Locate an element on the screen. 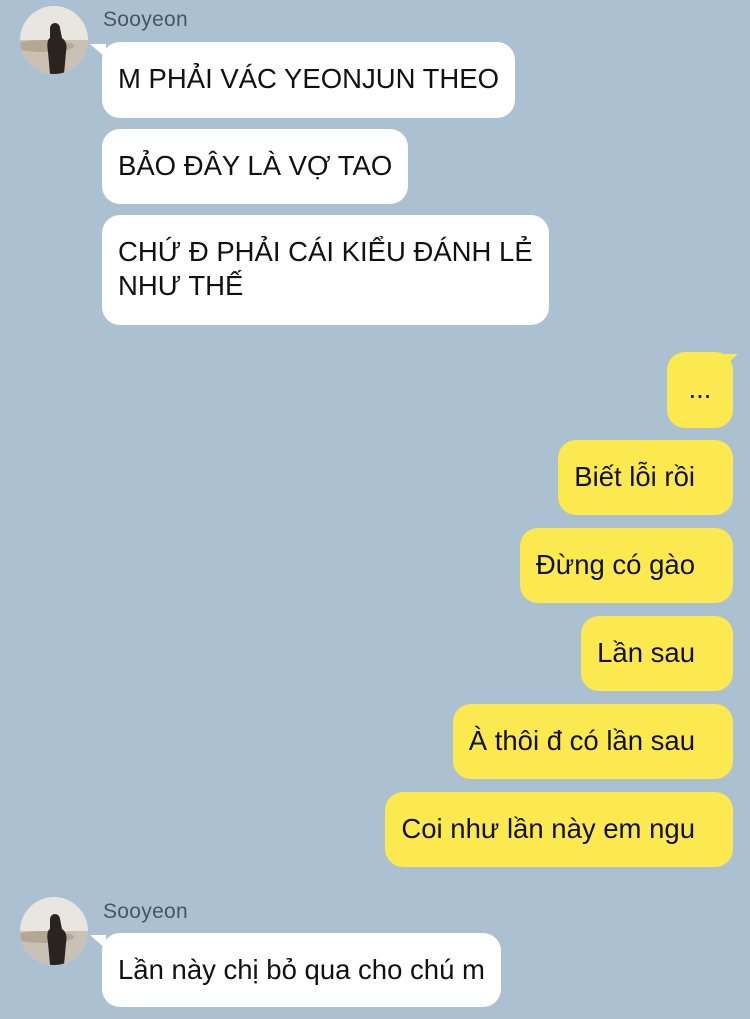  message-bubble-outgoing: Đừng có gào is located at coordinates (626, 565).